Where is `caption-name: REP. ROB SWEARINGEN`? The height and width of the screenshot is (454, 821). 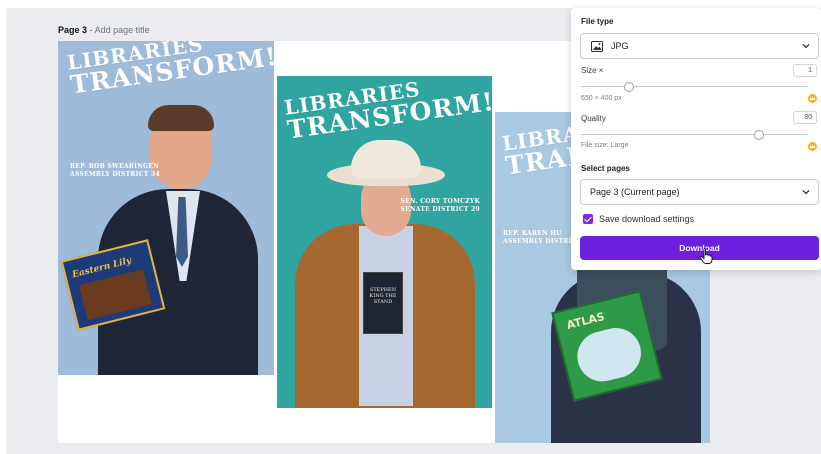 caption-name: REP. ROB SWEARINGEN is located at coordinates (115, 166).